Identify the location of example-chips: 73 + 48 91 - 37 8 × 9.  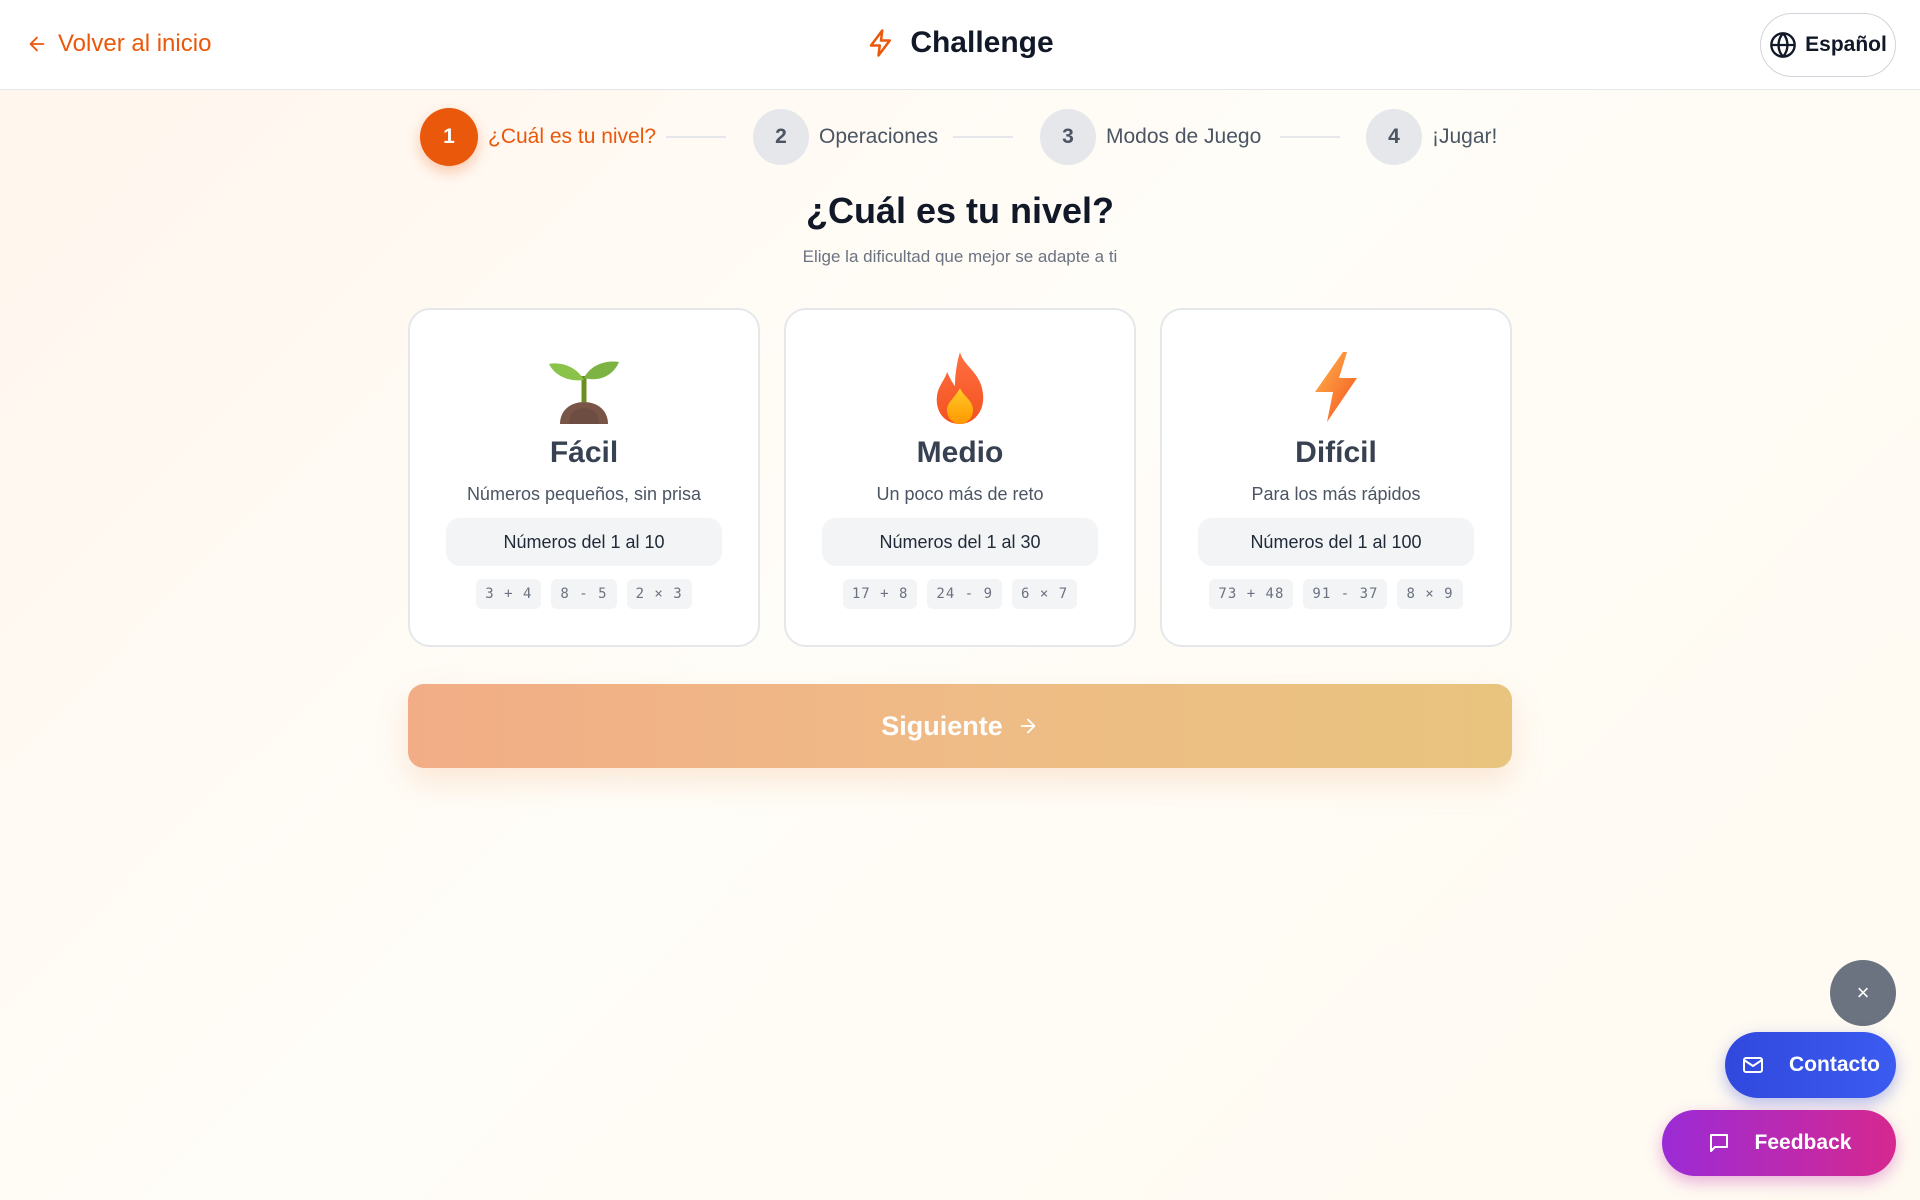
(1336, 594).